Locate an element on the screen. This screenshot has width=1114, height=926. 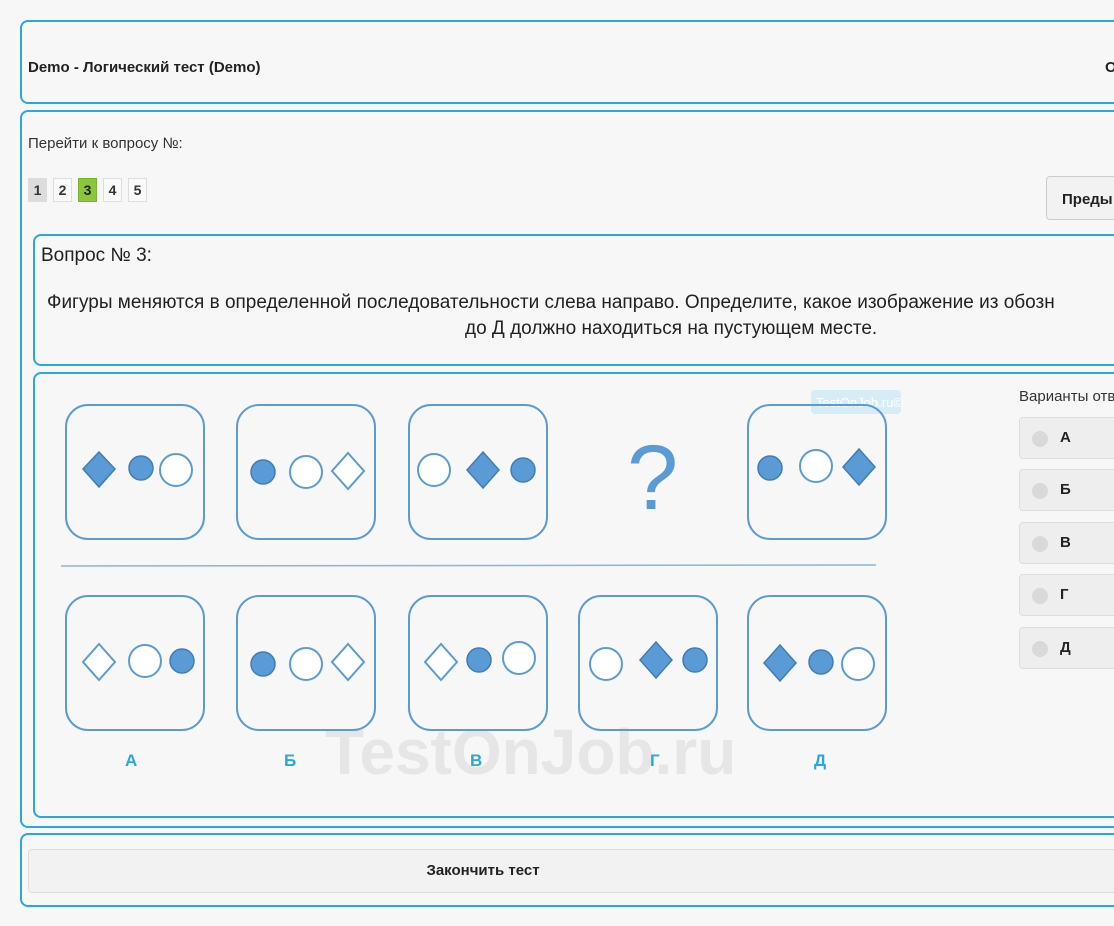
option-tile-a is located at coordinates (135, 663).